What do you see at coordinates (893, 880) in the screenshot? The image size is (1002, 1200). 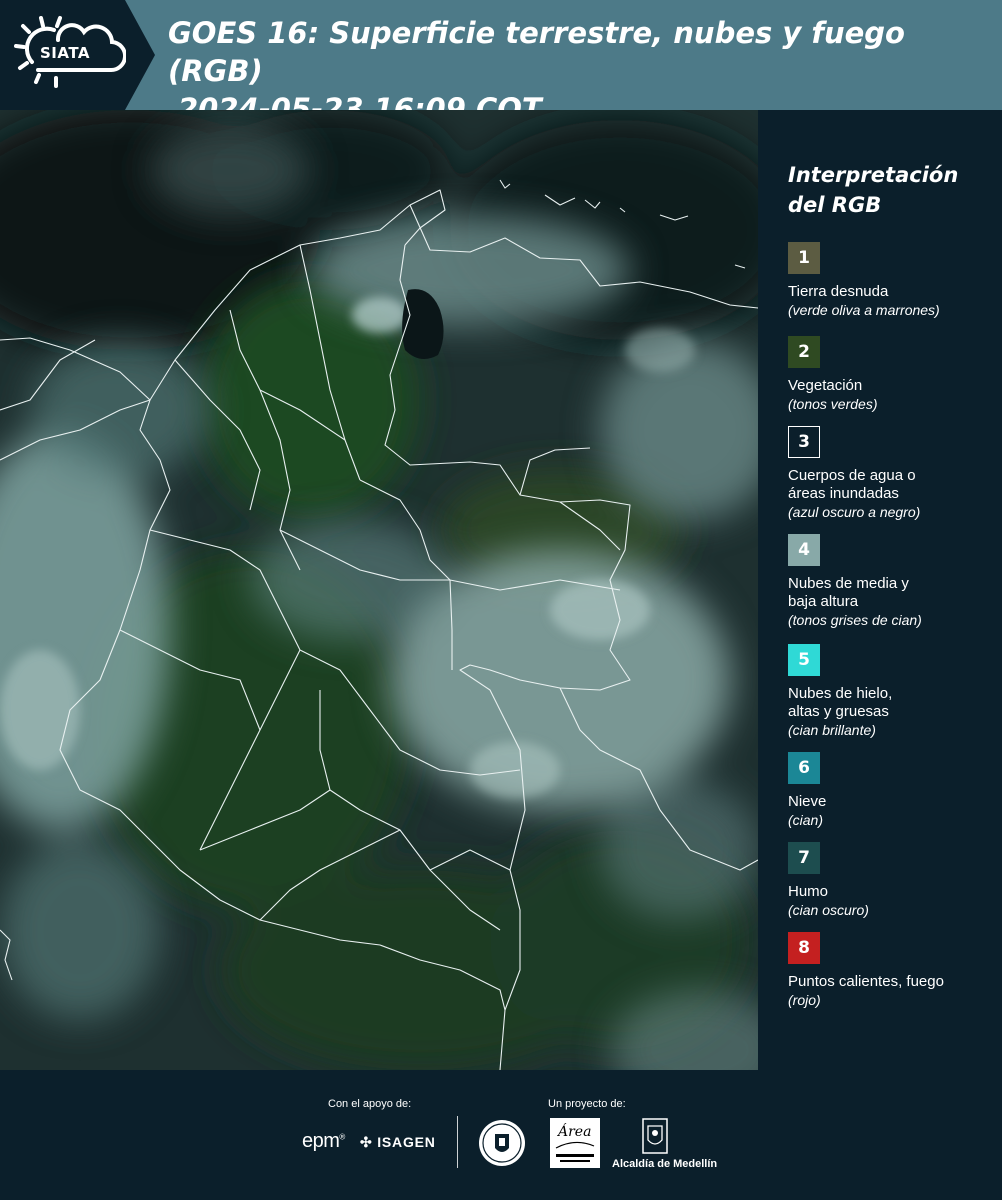 I see `legend-item-smoke: 7 Humo (cian oscuro)` at bounding box center [893, 880].